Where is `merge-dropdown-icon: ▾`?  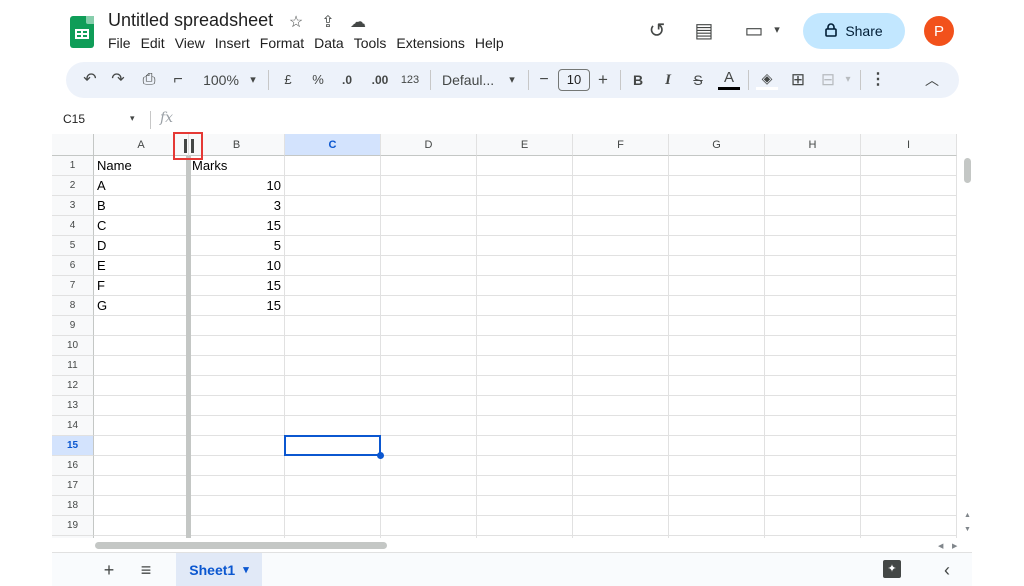
merge-dropdown-icon: ▾ is located at coordinates (848, 80).